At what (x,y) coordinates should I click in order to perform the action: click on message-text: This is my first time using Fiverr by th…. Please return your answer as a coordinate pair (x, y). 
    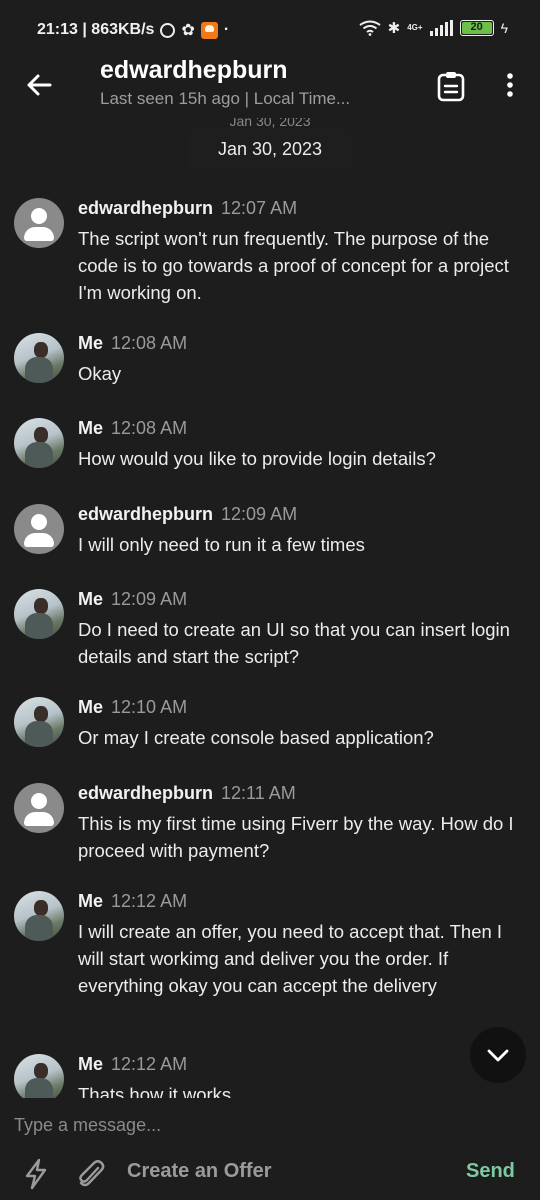
    Looking at the image, I should click on (296, 837).